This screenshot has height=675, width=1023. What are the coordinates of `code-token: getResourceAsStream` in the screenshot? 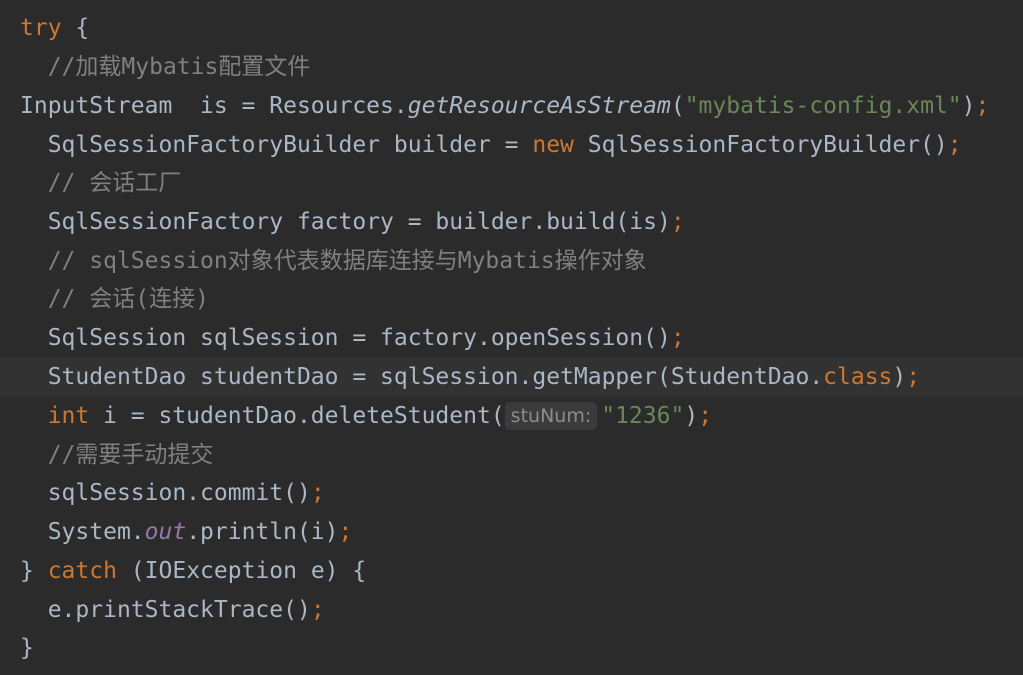 It's located at (539, 106).